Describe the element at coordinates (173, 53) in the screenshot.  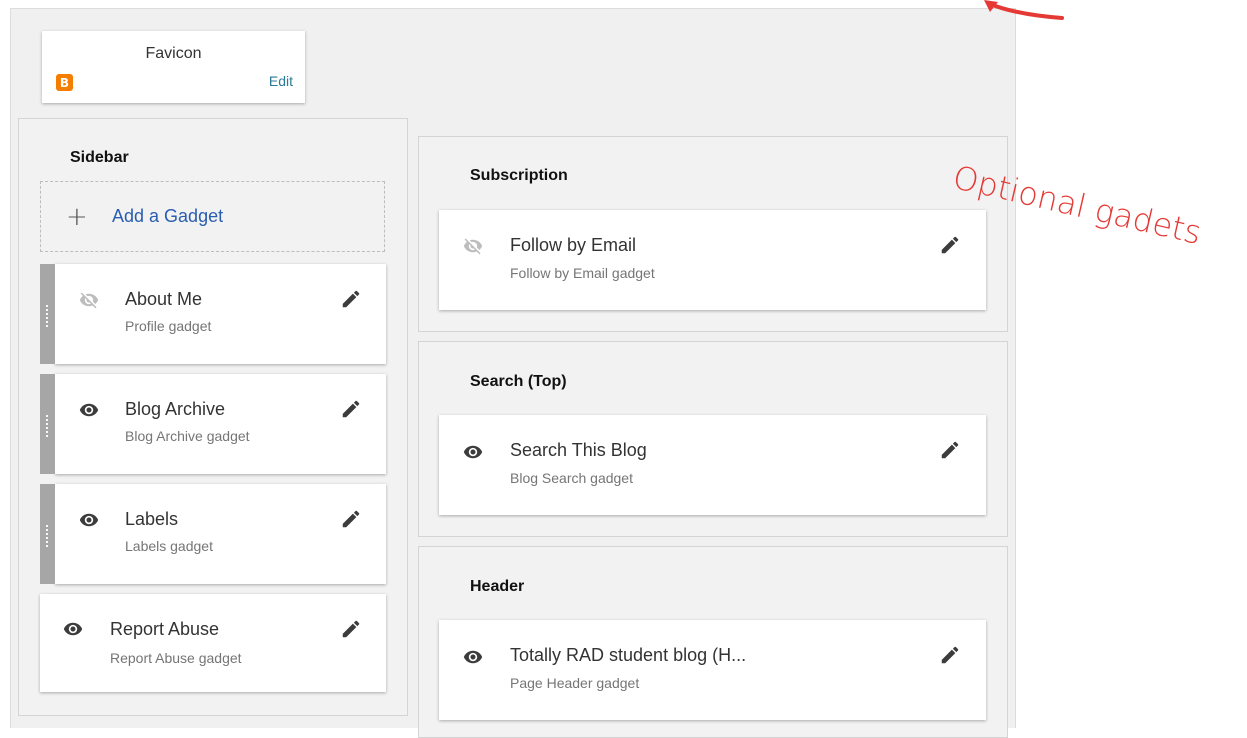
I see `favicon-title: Favicon` at that location.